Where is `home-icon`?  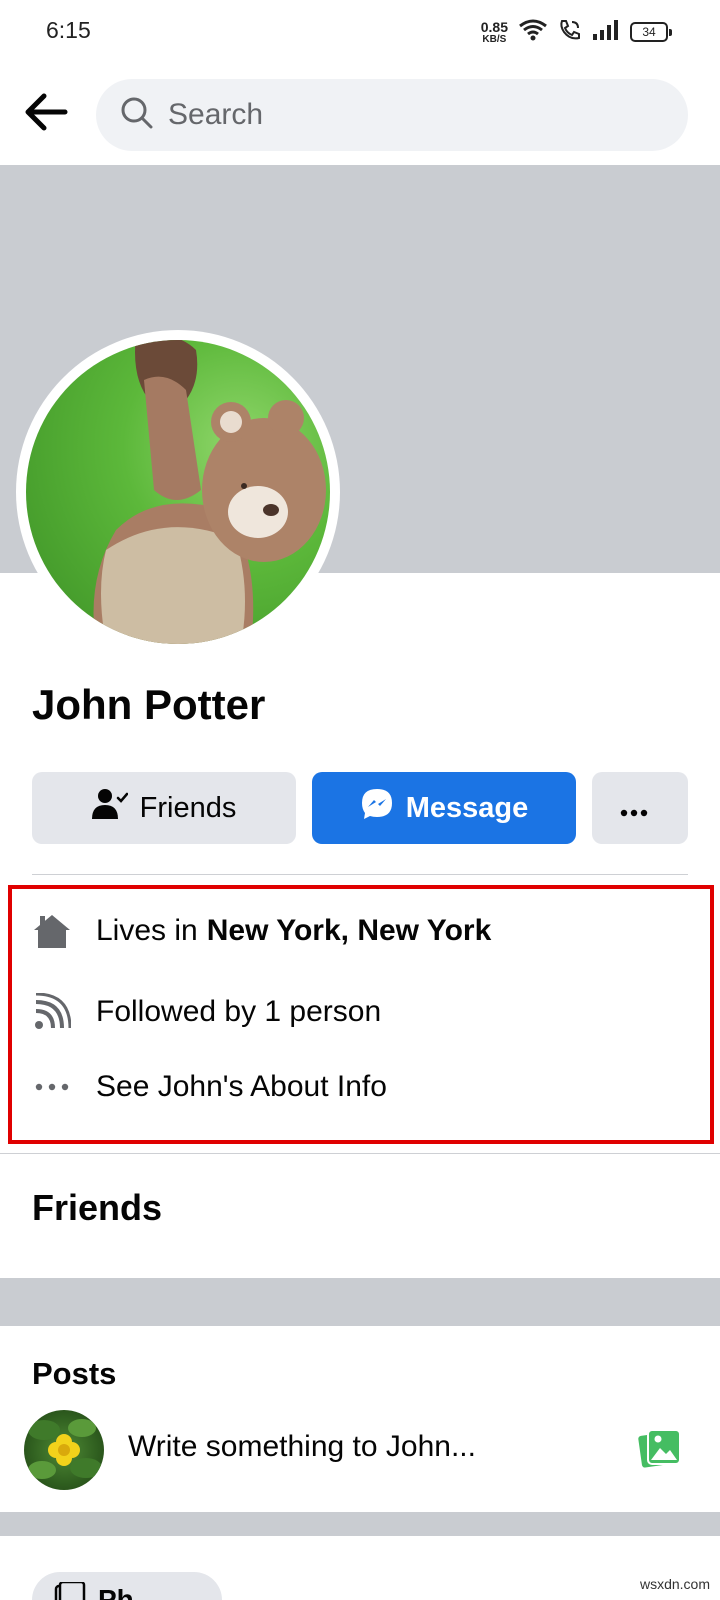 home-icon is located at coordinates (52, 931).